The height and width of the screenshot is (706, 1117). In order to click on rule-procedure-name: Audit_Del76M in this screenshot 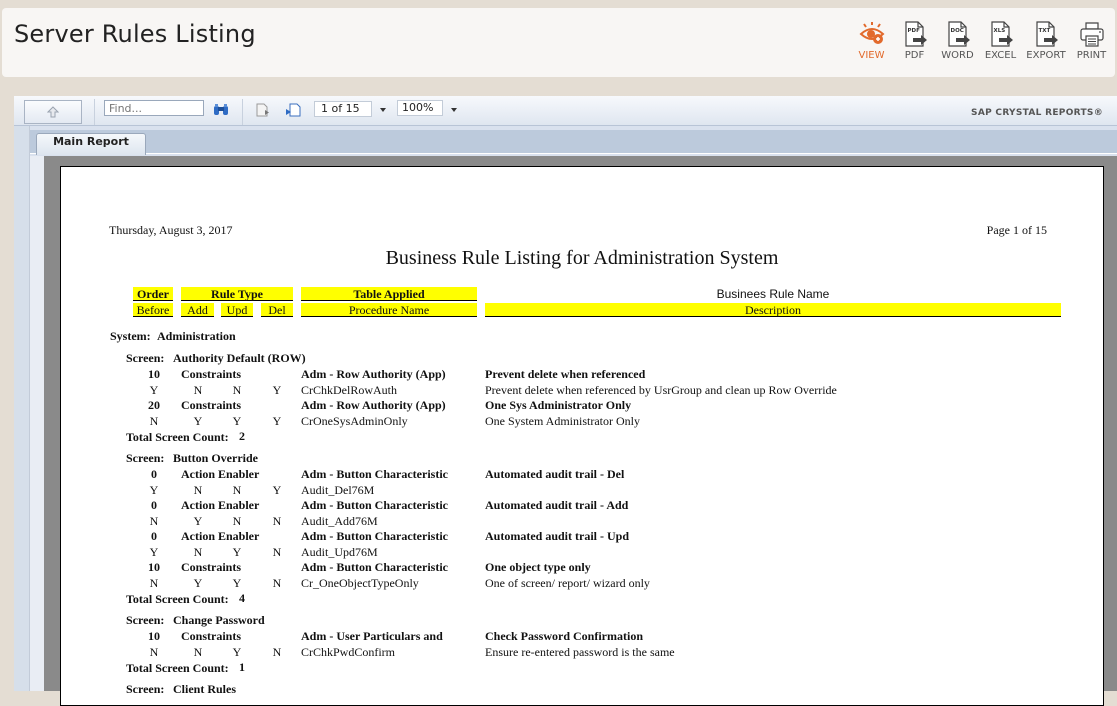, I will do `click(338, 489)`.